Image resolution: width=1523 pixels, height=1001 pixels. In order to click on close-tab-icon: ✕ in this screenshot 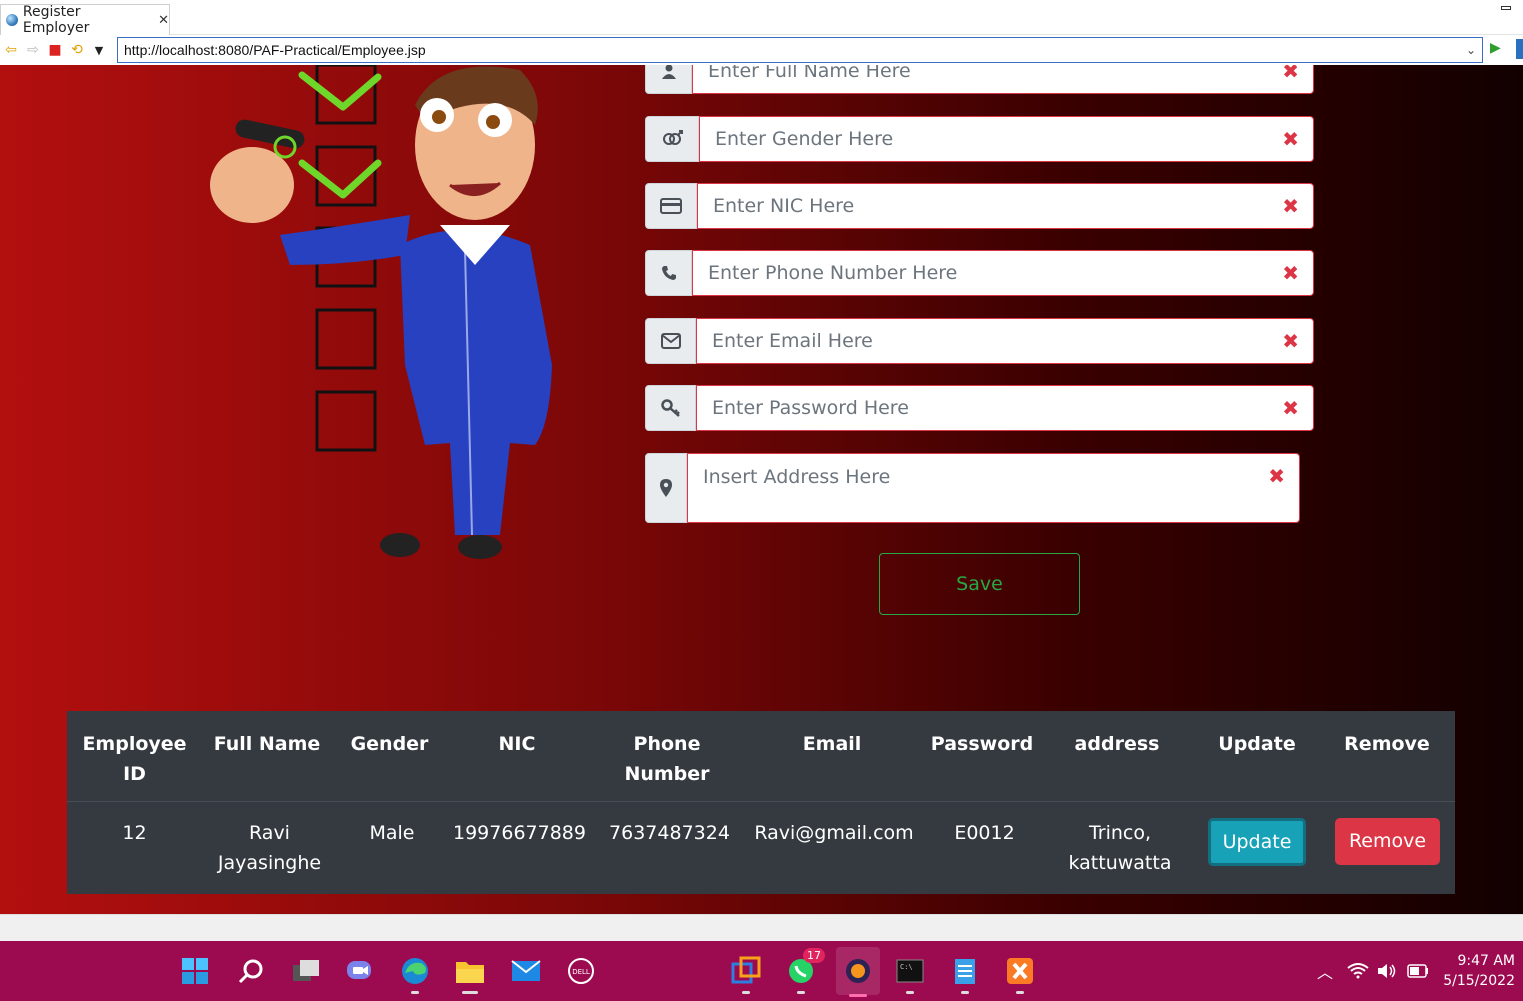, I will do `click(163, 20)`.